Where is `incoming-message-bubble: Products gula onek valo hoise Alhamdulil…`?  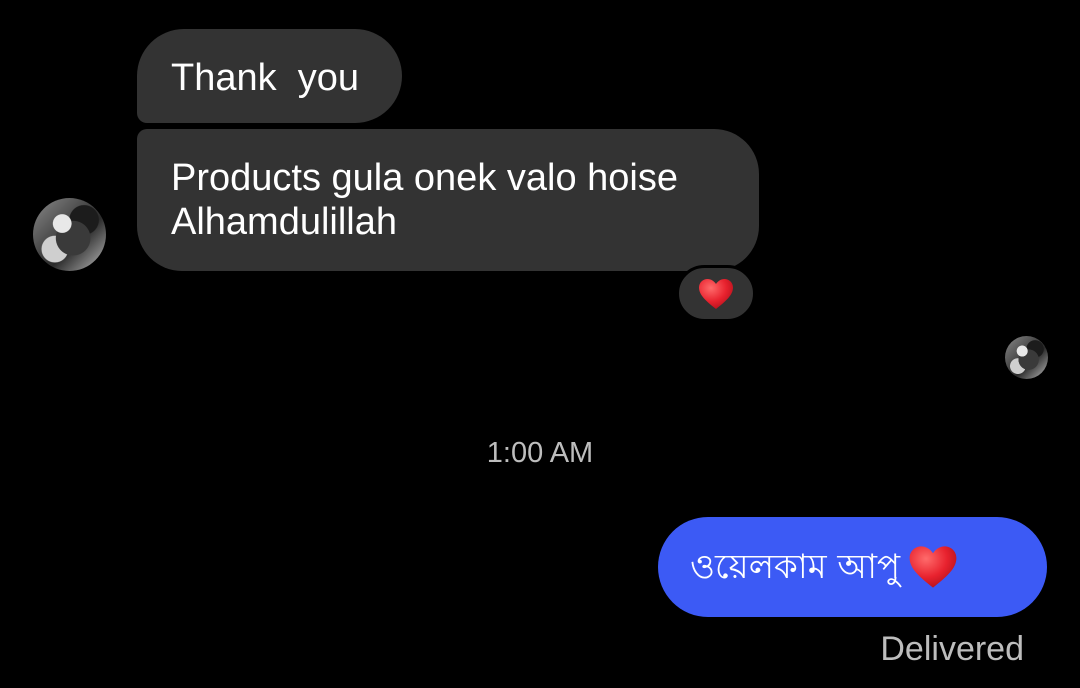 incoming-message-bubble: Products gula onek valo hoise Alhamdulil… is located at coordinates (448, 200).